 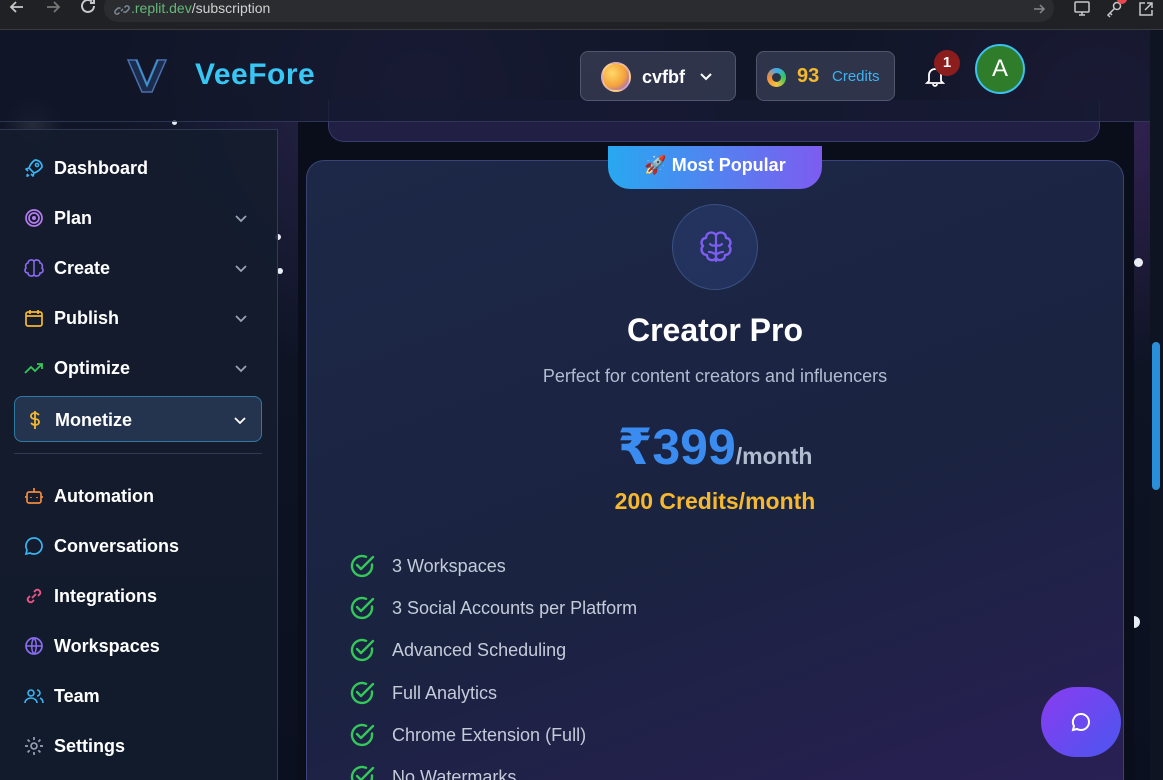 I want to click on gear-icon, so click(x=34, y=746).